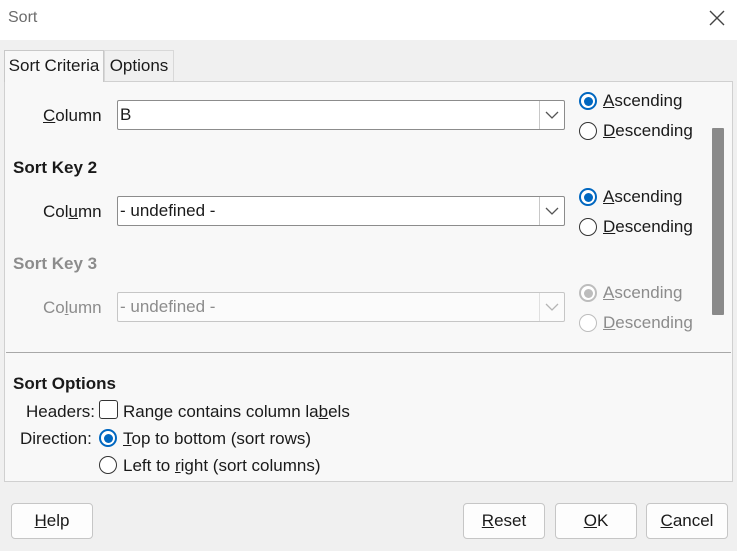 The image size is (737, 551). Describe the element at coordinates (54, 66) in the screenshot. I see `tab-sort-criteria: Sort Criteria` at that location.